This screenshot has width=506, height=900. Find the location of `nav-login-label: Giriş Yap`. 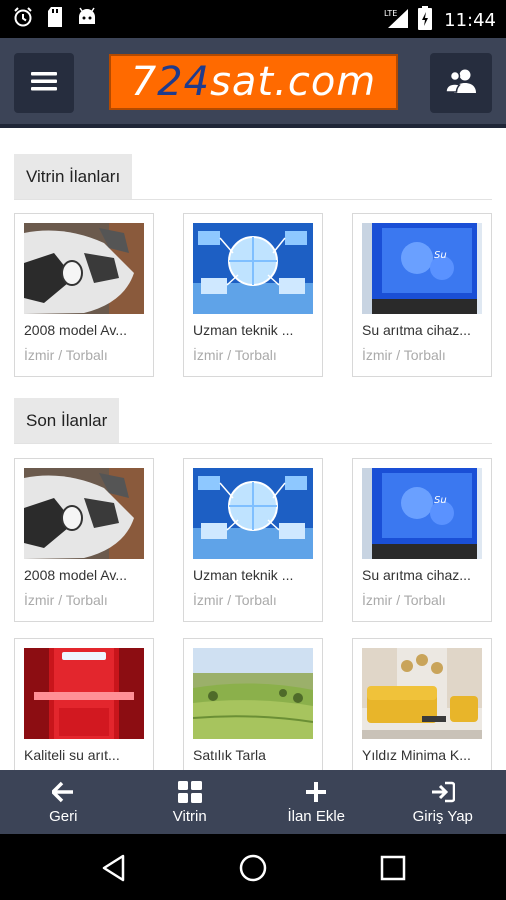

nav-login-label: Giriş Yap is located at coordinates (442, 816).